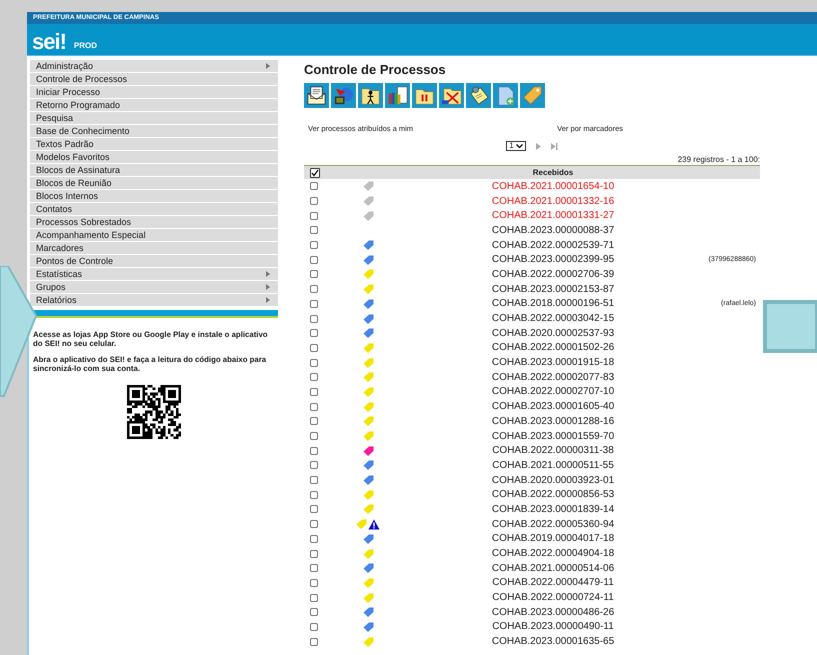  I want to click on menu-item: Blocos de Reunião, so click(154, 183).